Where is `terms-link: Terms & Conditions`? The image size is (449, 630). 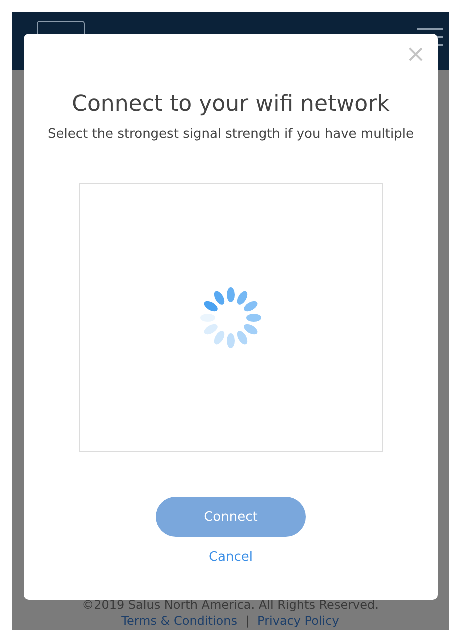 terms-link: Terms & Conditions is located at coordinates (180, 621).